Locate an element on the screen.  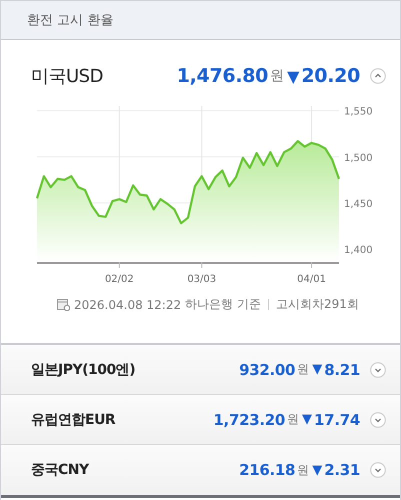
rate-change: 8.21 is located at coordinates (342, 369).